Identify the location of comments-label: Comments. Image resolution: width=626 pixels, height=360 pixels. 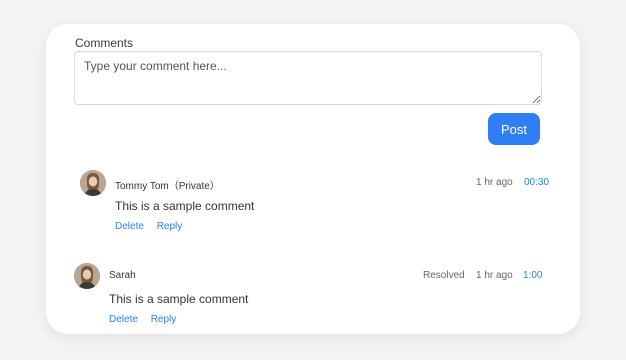
(104, 43).